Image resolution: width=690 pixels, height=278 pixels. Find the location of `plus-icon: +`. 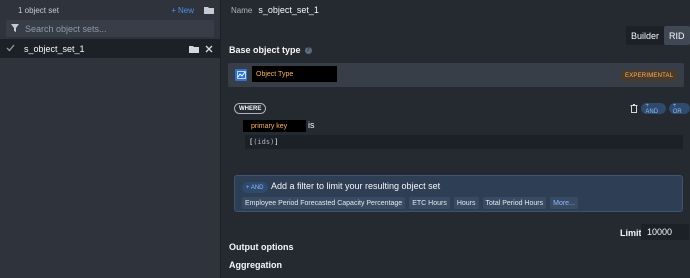

plus-icon: + is located at coordinates (173, 10).